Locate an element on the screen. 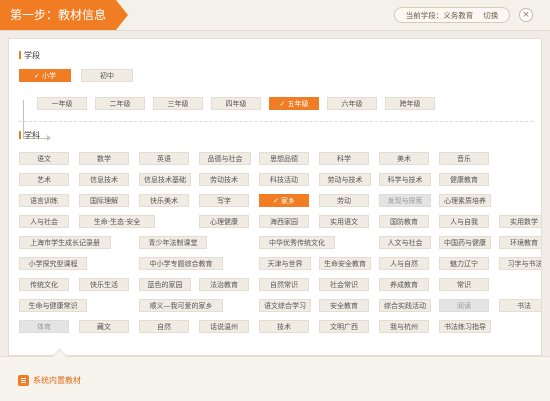  subject-option-chip: 语言训练 is located at coordinates (44, 200).